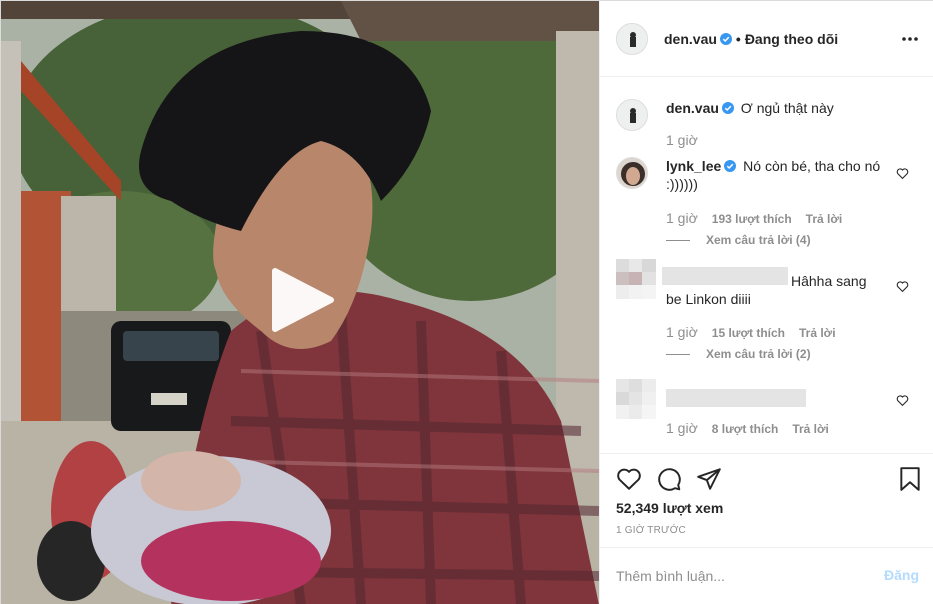  I want to click on blurred-comment, so click(736, 398).